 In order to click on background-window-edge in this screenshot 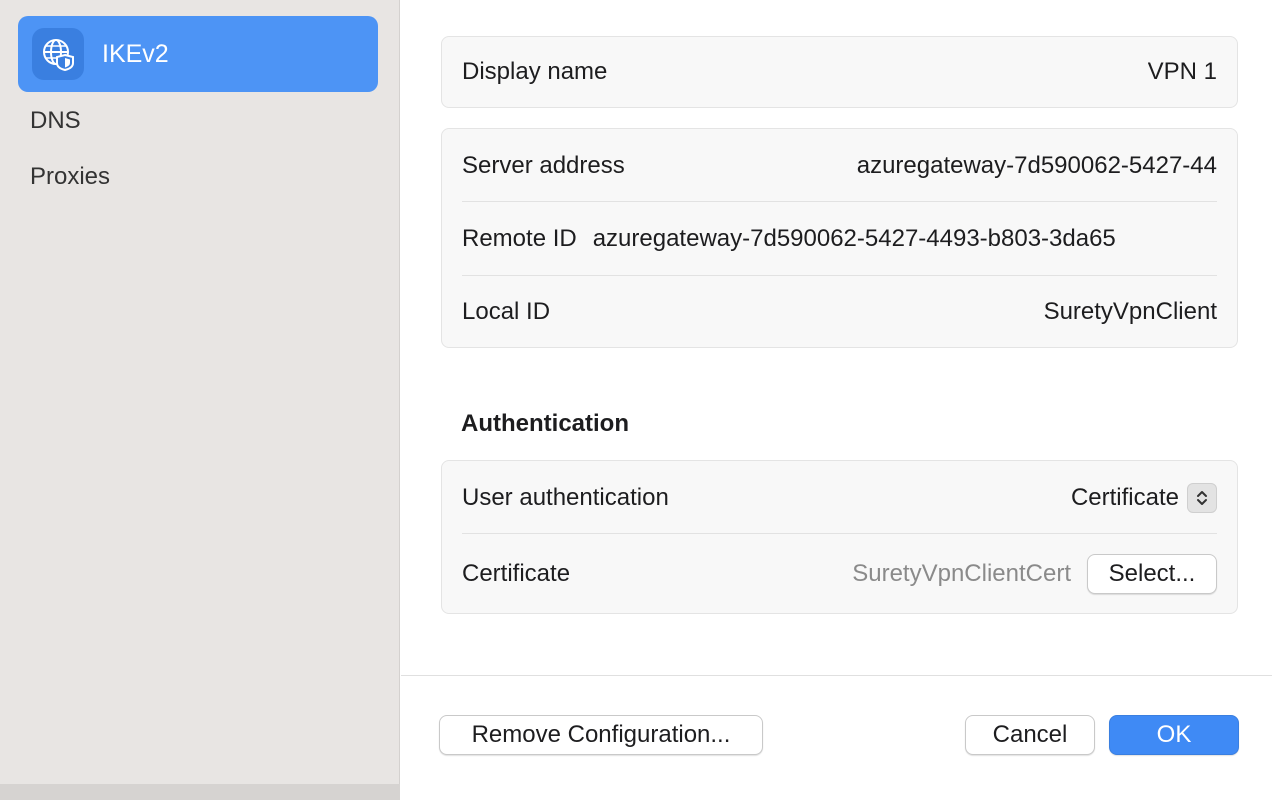, I will do `click(200, 792)`.